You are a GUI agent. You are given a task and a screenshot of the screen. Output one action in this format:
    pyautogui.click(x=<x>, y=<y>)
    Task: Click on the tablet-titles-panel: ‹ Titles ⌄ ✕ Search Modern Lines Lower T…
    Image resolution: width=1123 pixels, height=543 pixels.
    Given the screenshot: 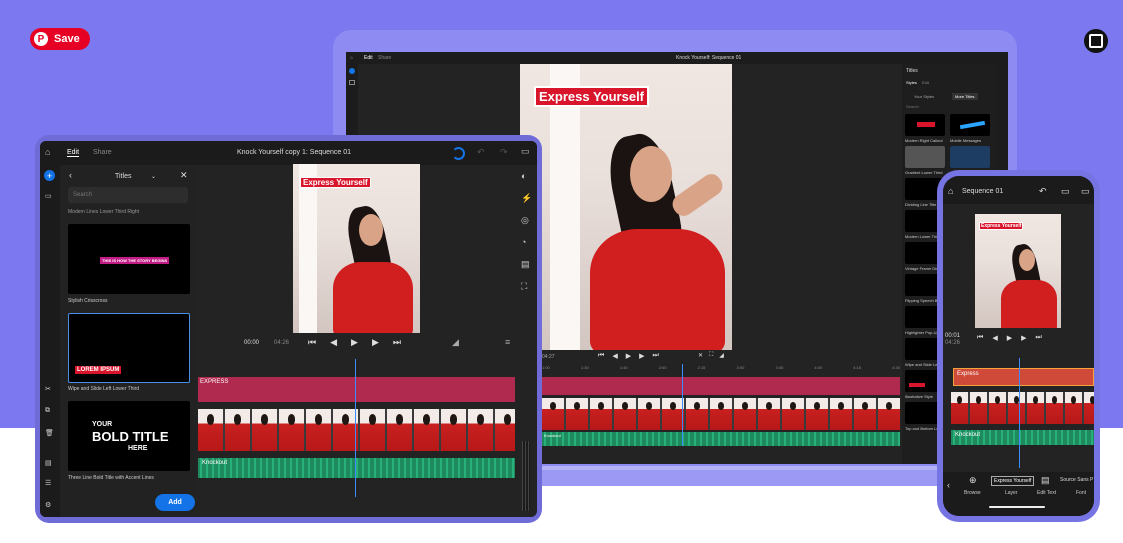 What is the action you would take?
    pyautogui.click(x=128, y=341)
    